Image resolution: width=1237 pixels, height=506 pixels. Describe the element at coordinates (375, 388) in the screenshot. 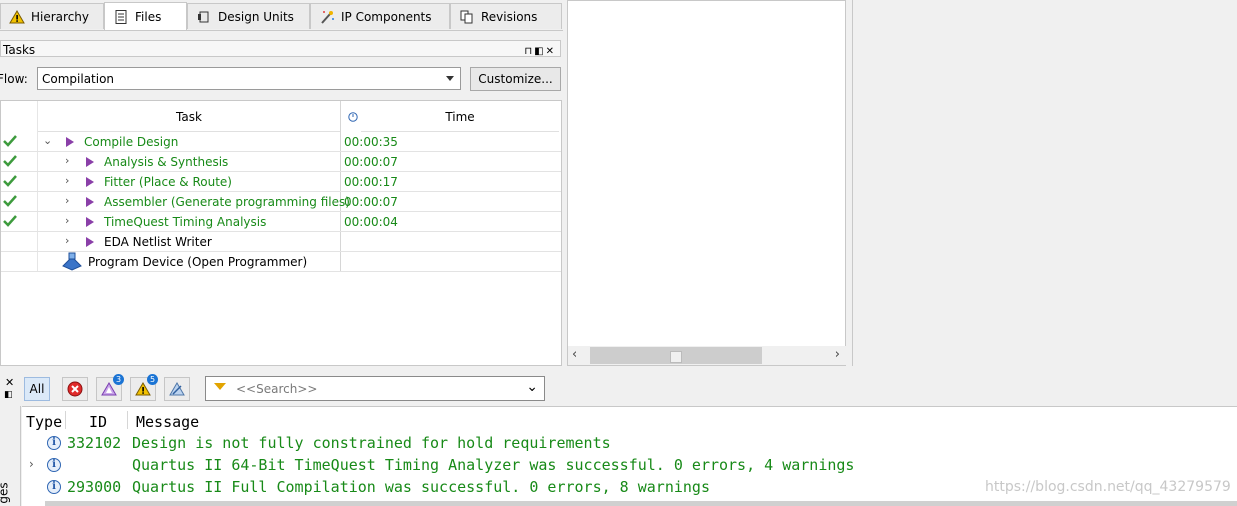

I see `message-search-input: <<Search>> ⌄` at that location.